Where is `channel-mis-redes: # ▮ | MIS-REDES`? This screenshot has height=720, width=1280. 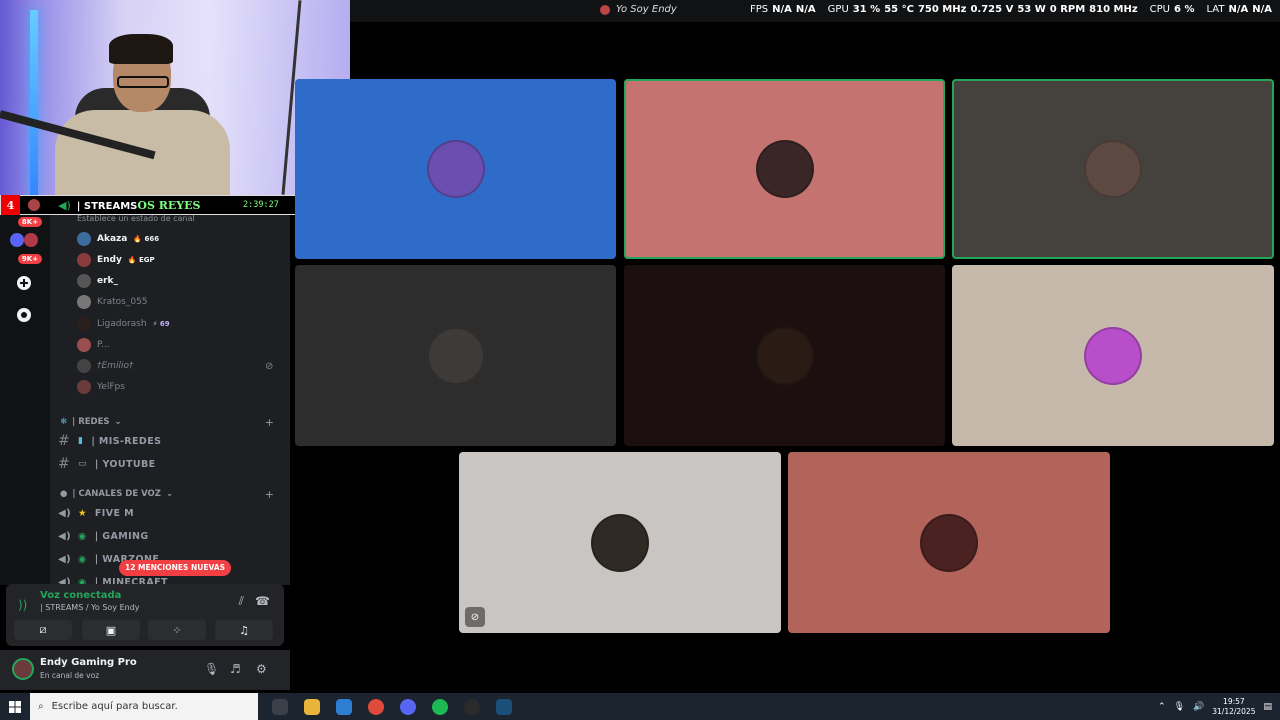
channel-mis-redes: # ▮ | MIS-REDES is located at coordinates (109, 441).